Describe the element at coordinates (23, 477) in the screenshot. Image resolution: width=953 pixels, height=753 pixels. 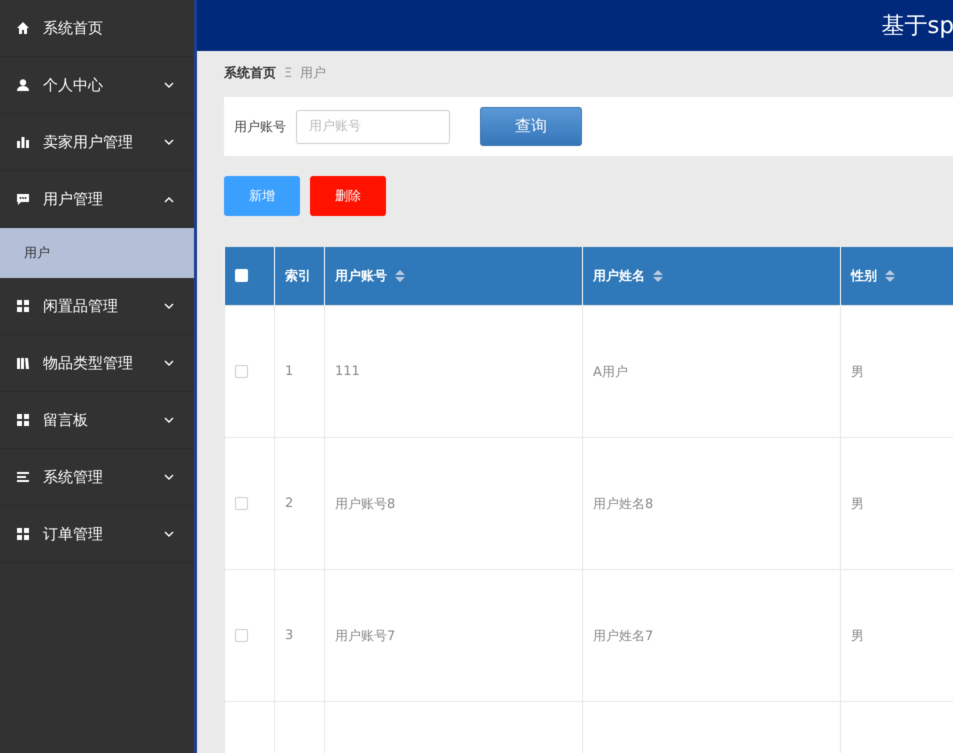
I see `list-icon` at that location.